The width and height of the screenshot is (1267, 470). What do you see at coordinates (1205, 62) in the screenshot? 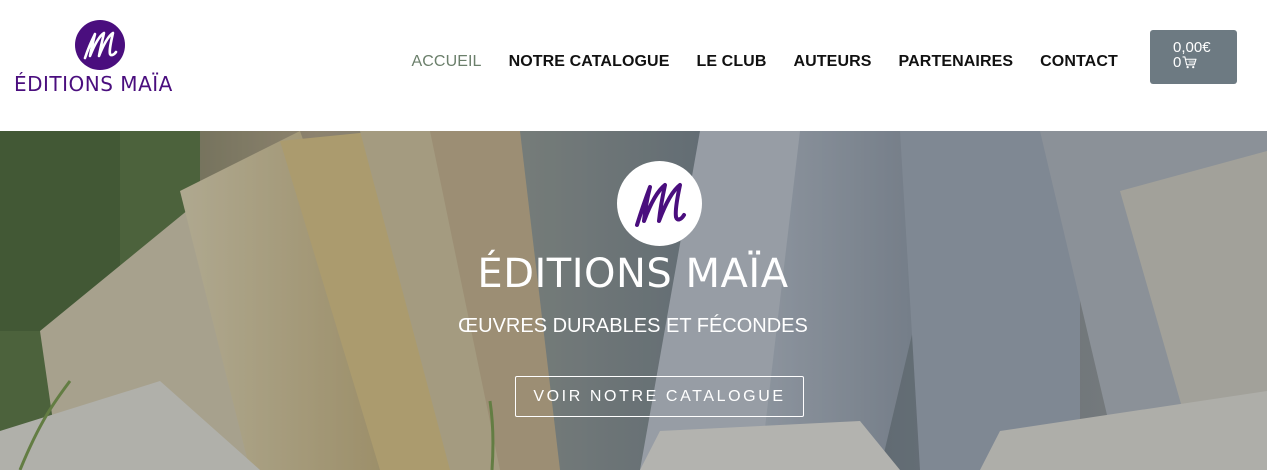
I see `cart-count-row: 0` at bounding box center [1205, 62].